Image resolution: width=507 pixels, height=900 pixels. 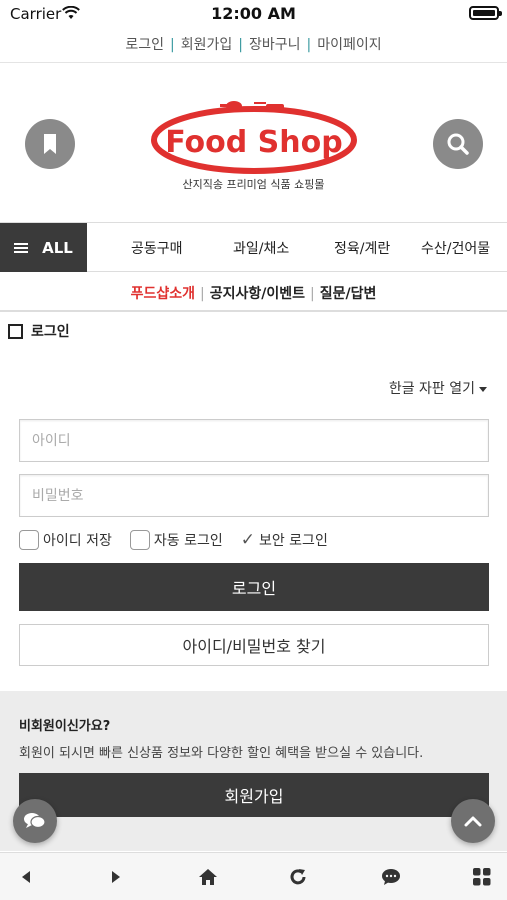 I want to click on category-fruit-veg: 과일/채소, so click(x=261, y=248).